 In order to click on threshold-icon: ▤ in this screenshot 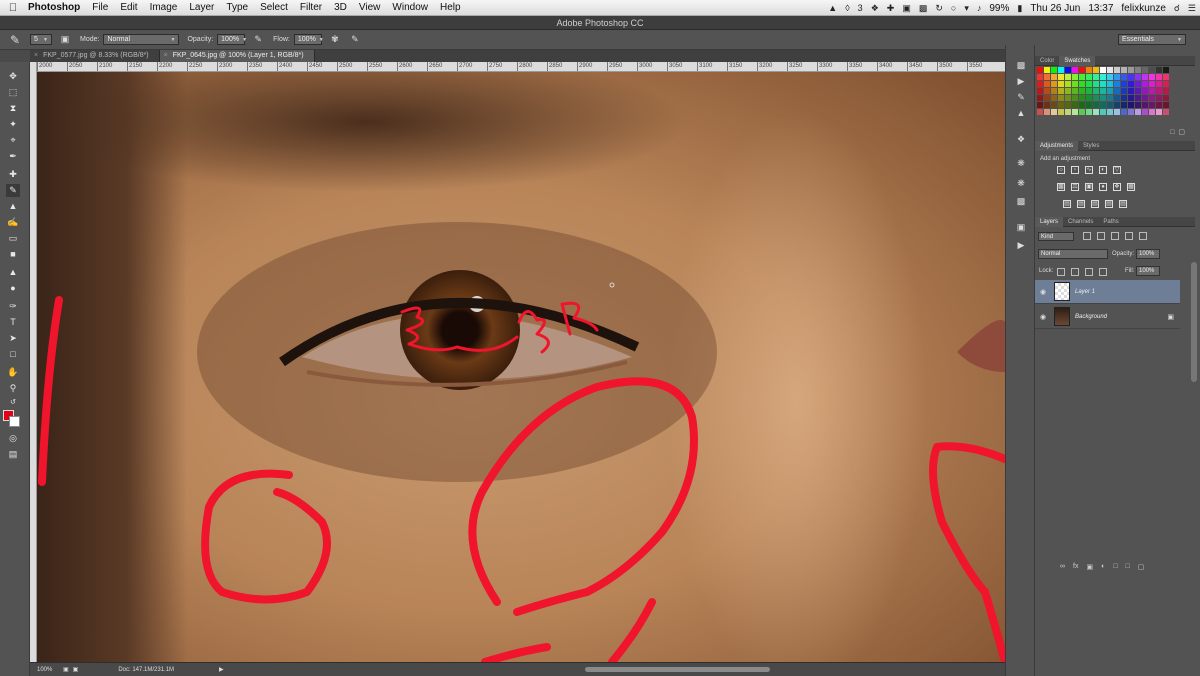, I will do `click(1095, 204)`.